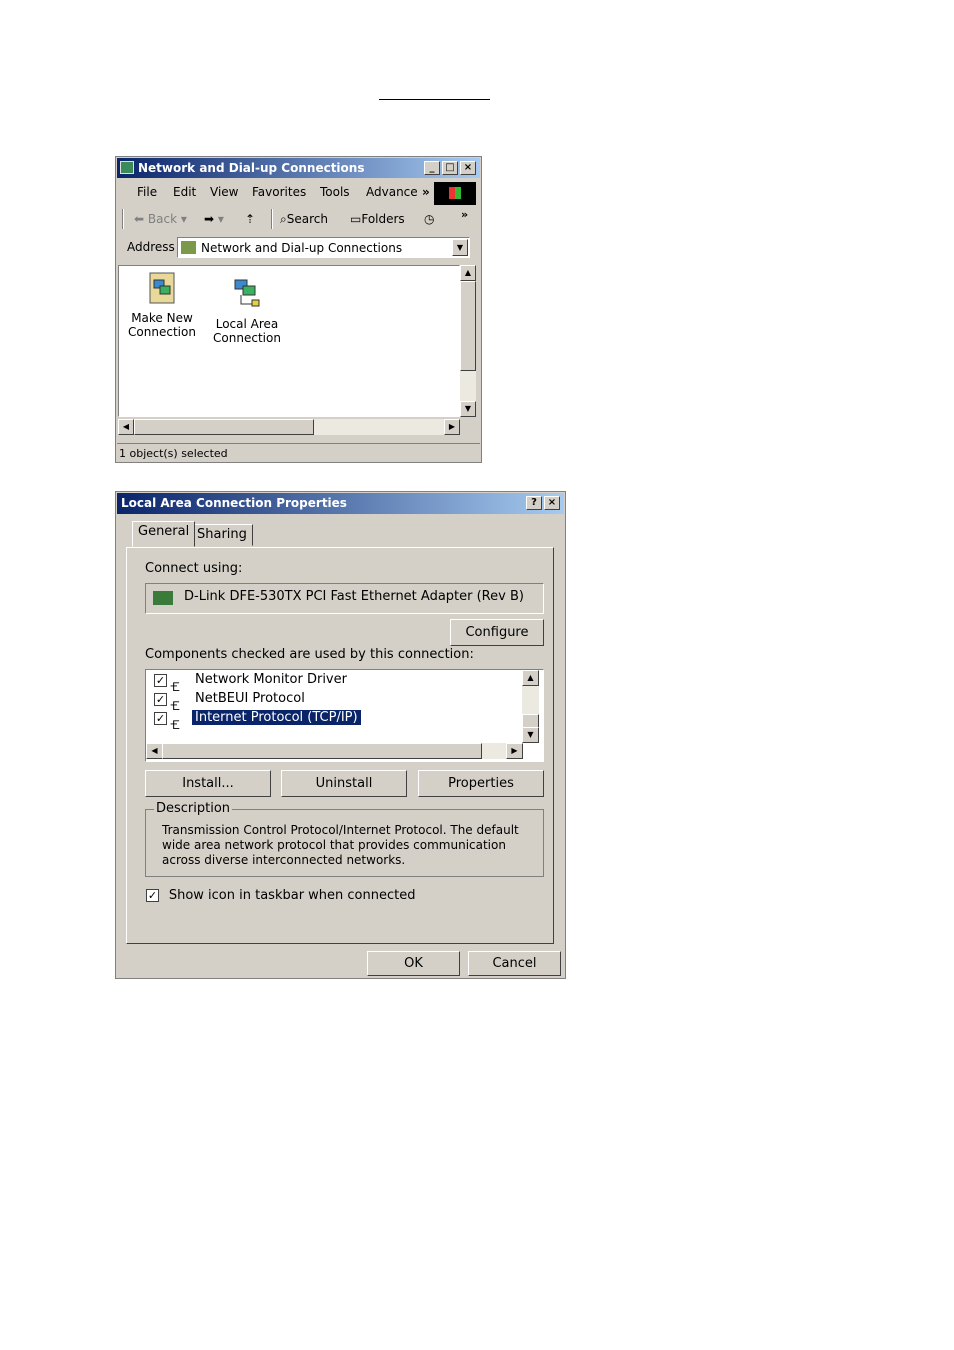 Image resolution: width=954 pixels, height=1350 pixels. I want to click on toolbar-overflow-chevron-icon: », so click(464, 214).